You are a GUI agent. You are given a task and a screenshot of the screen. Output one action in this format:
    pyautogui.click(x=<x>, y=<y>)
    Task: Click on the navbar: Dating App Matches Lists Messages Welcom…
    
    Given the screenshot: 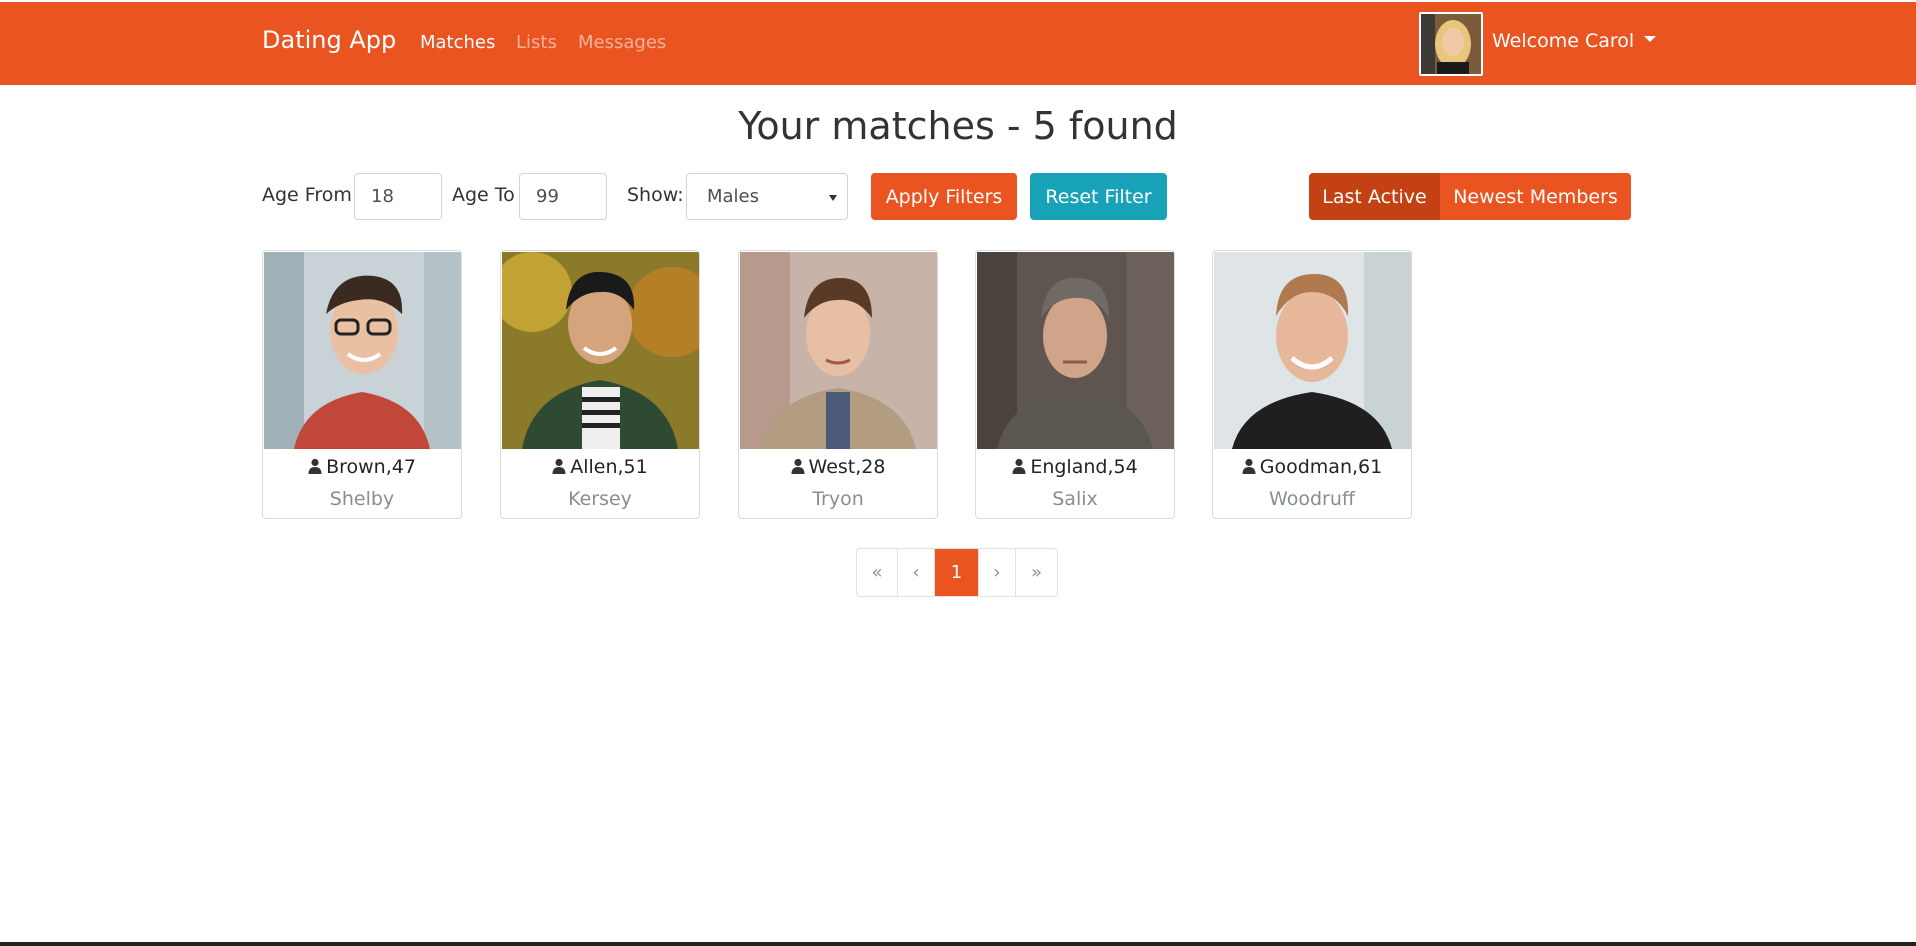 What is the action you would take?
    pyautogui.click(x=958, y=43)
    